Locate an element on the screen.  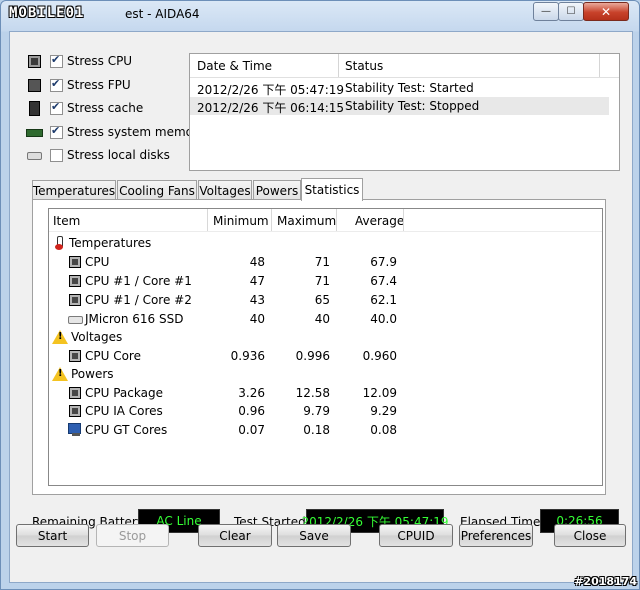
cpuid-button: CPUID is located at coordinates (416, 535).